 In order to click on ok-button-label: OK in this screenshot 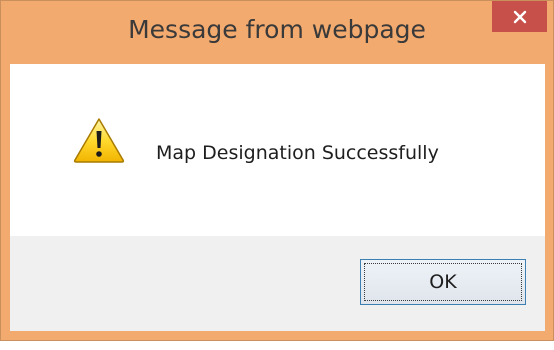, I will do `click(443, 282)`.